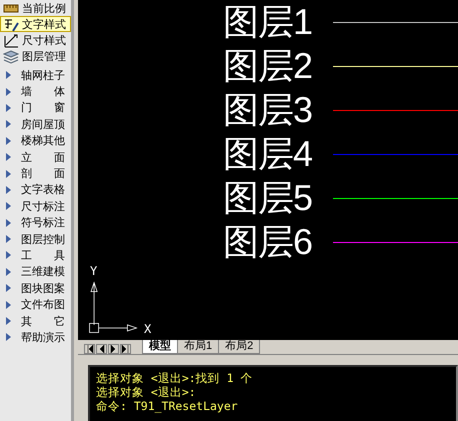  I want to click on sidebar-item-label: 剖 面, so click(43, 174).